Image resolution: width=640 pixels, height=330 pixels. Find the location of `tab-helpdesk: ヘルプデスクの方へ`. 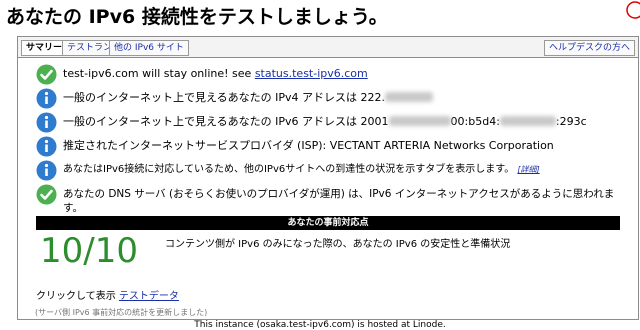

tab-helpdesk: ヘルプデスクの方へ is located at coordinates (589, 48).